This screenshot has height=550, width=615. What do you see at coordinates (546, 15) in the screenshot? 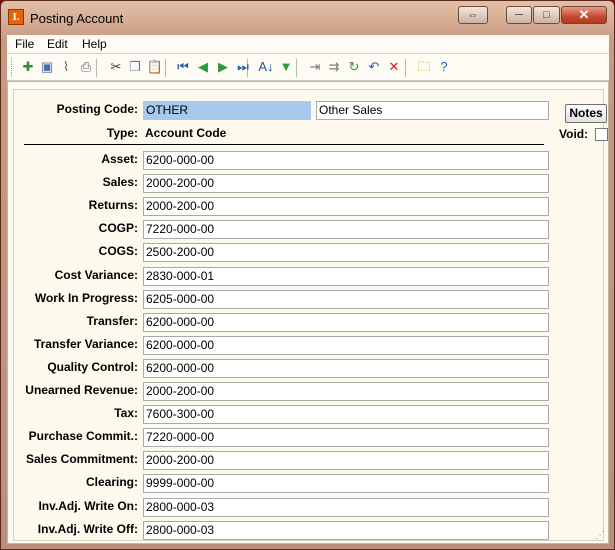
I see `maximize-button: □` at bounding box center [546, 15].